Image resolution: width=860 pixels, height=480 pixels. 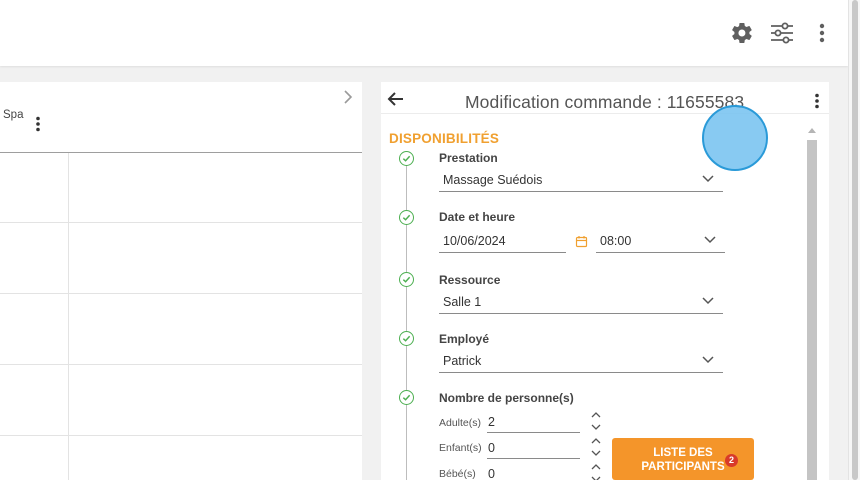 What do you see at coordinates (742, 33) in the screenshot?
I see `gear-icon` at bounding box center [742, 33].